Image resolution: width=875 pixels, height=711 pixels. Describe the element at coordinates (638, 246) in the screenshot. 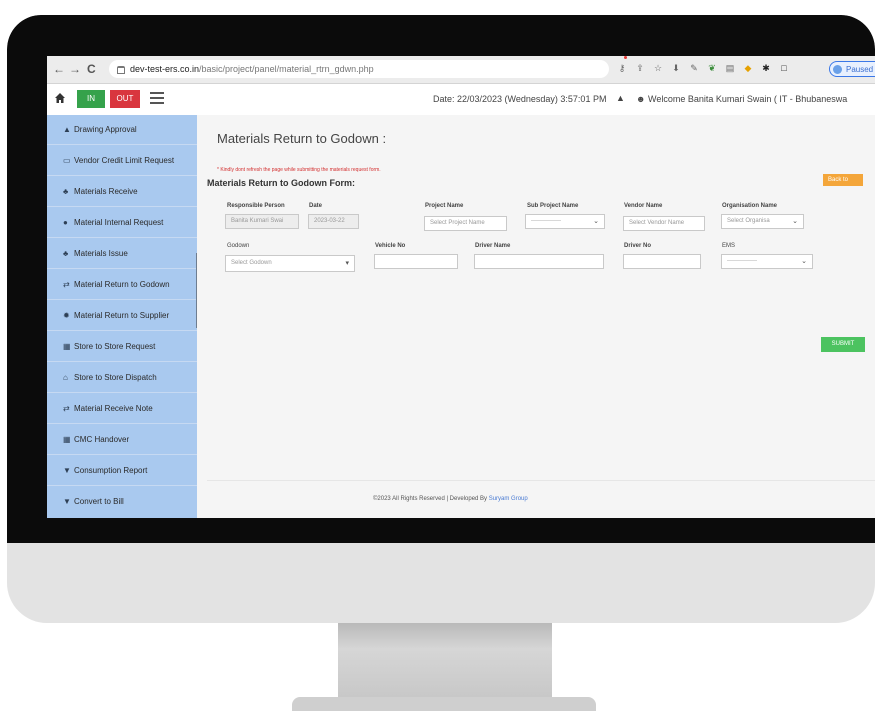

I see `driver-no-label: Driver No` at that location.